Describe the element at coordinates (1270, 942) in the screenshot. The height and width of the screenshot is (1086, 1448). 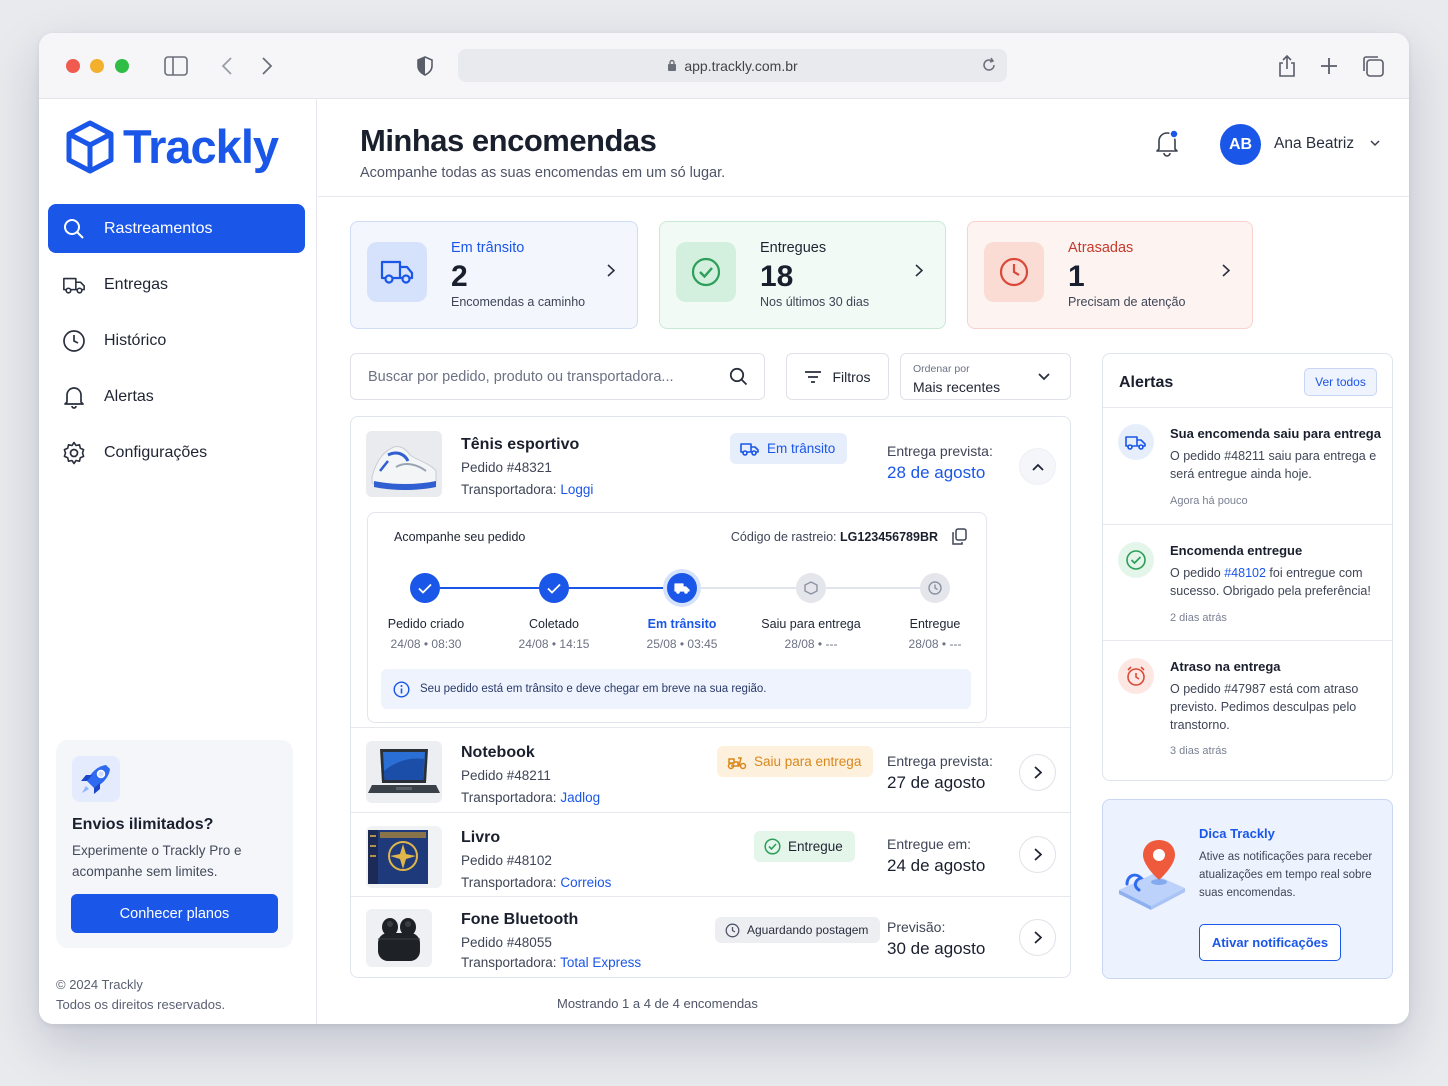
I see `enable-notifications-button: Ativar notificações` at that location.